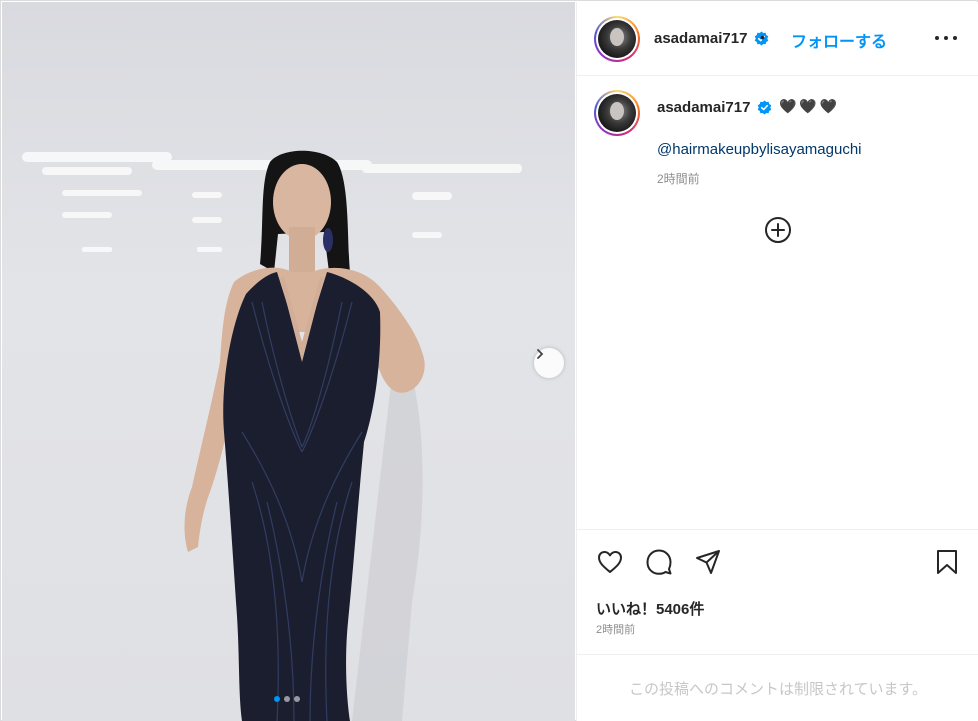  What do you see at coordinates (610, 562) in the screenshot?
I see `heart-icon` at bounding box center [610, 562].